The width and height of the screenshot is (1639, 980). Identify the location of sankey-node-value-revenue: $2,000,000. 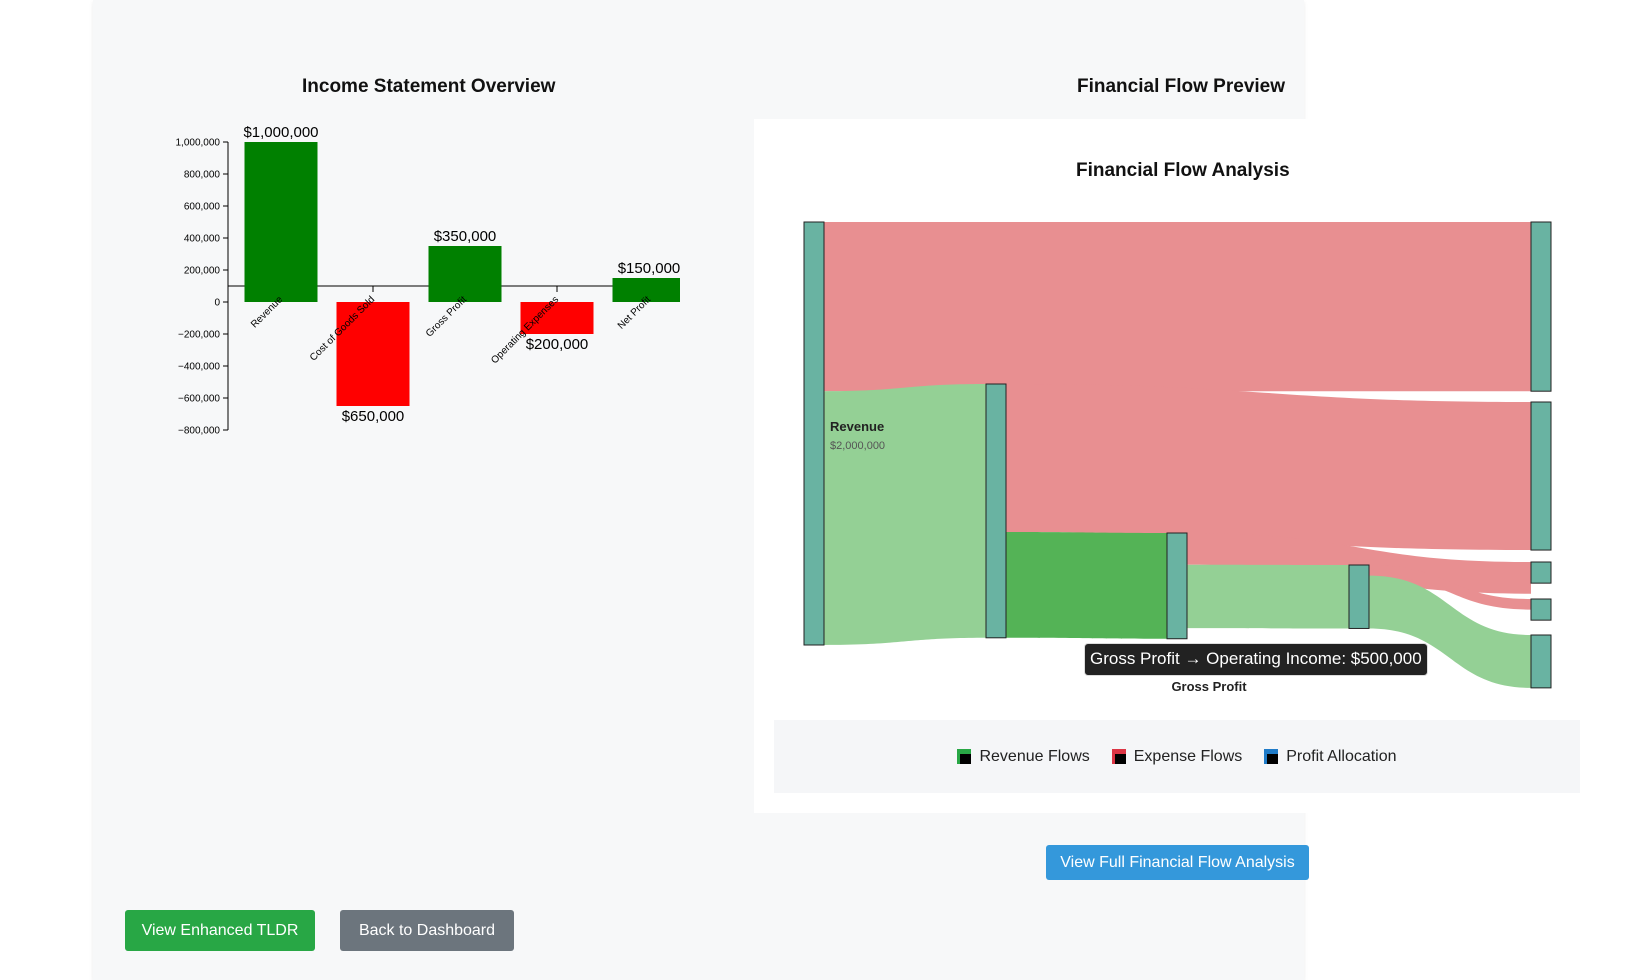
(857, 446).